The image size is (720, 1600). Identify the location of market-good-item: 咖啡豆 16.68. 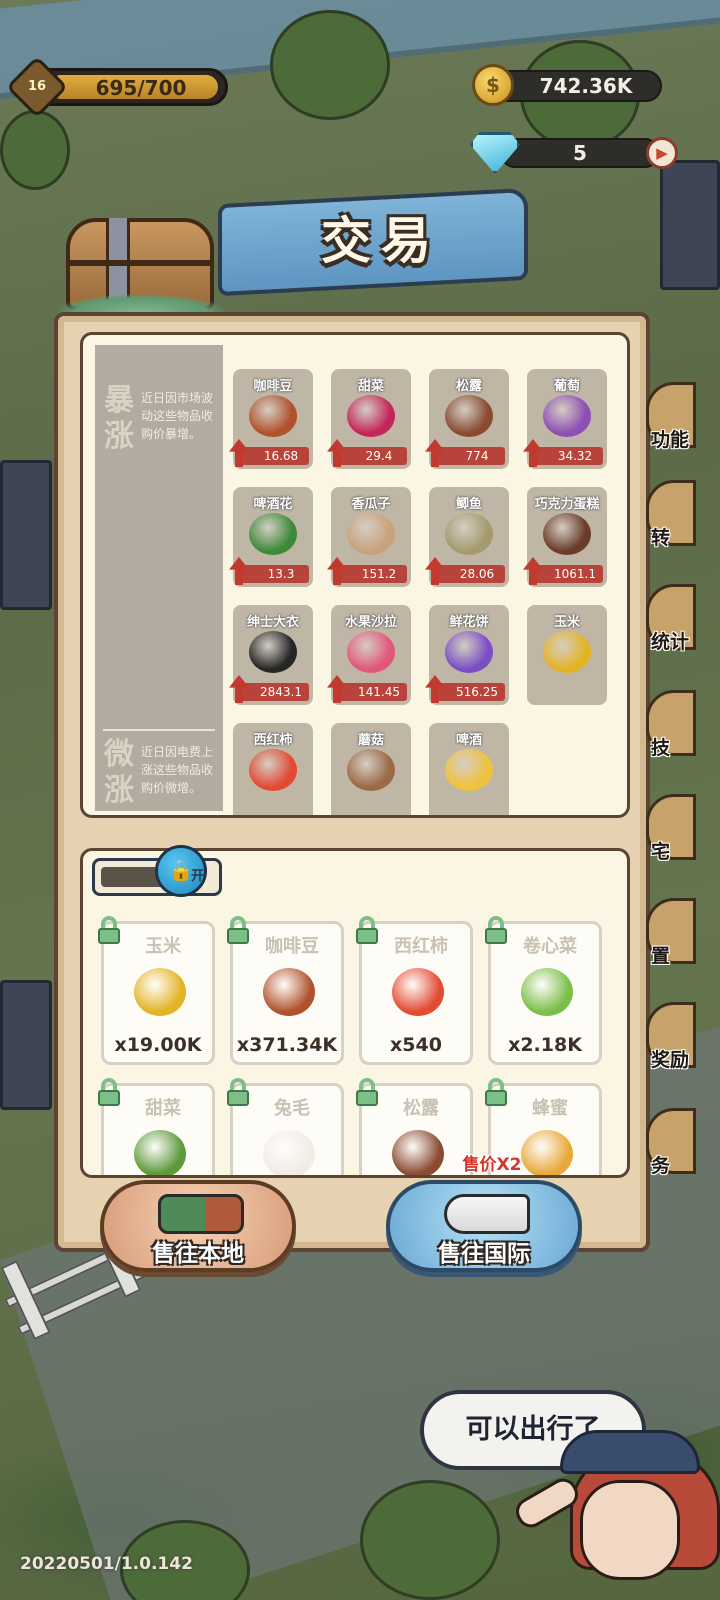
(271, 419).